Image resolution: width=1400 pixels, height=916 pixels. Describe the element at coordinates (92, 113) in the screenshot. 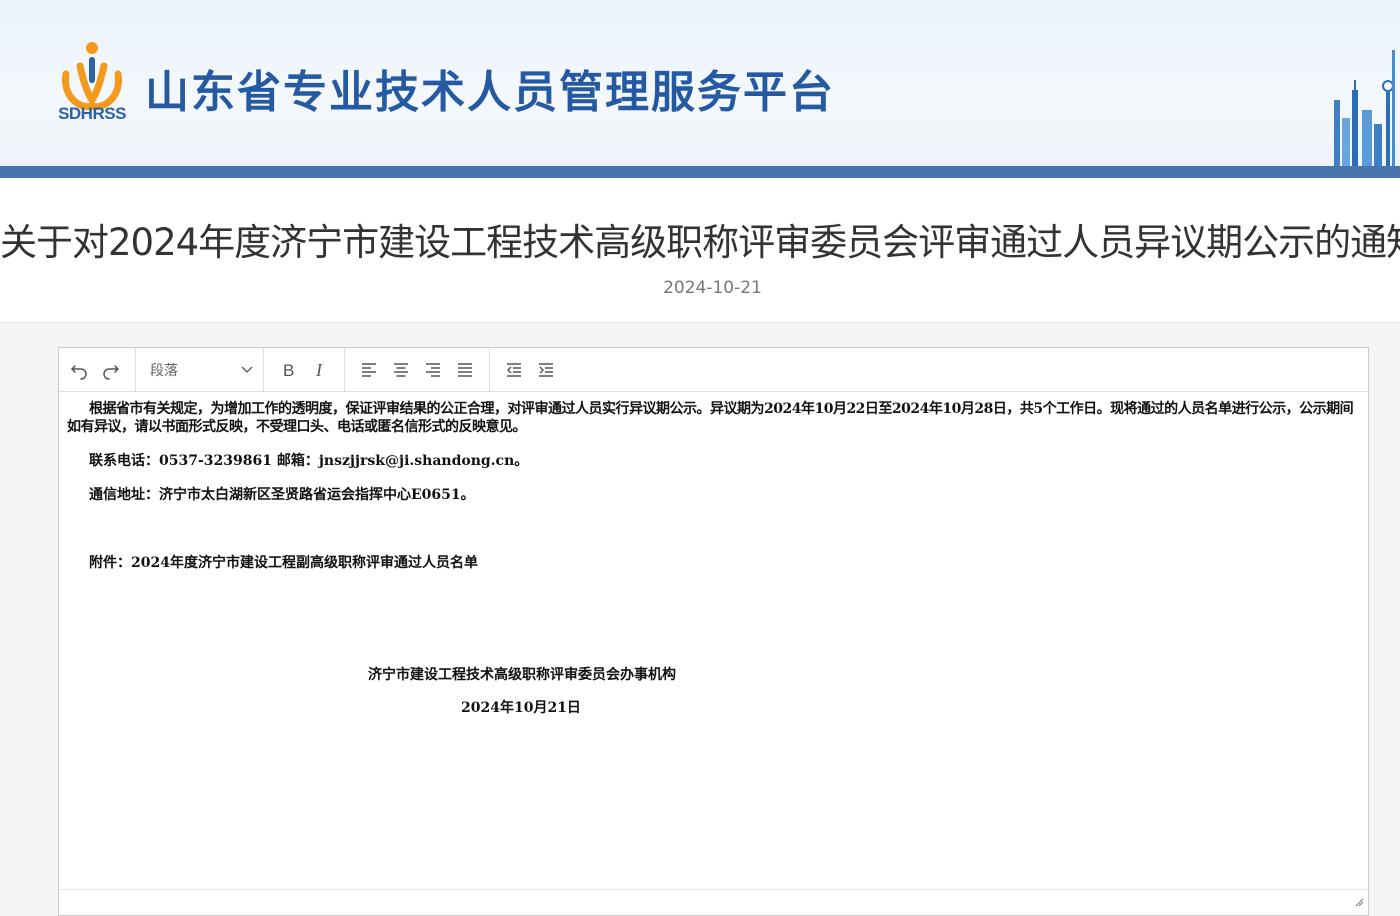

I see `logo-text: SDHRSS` at that location.